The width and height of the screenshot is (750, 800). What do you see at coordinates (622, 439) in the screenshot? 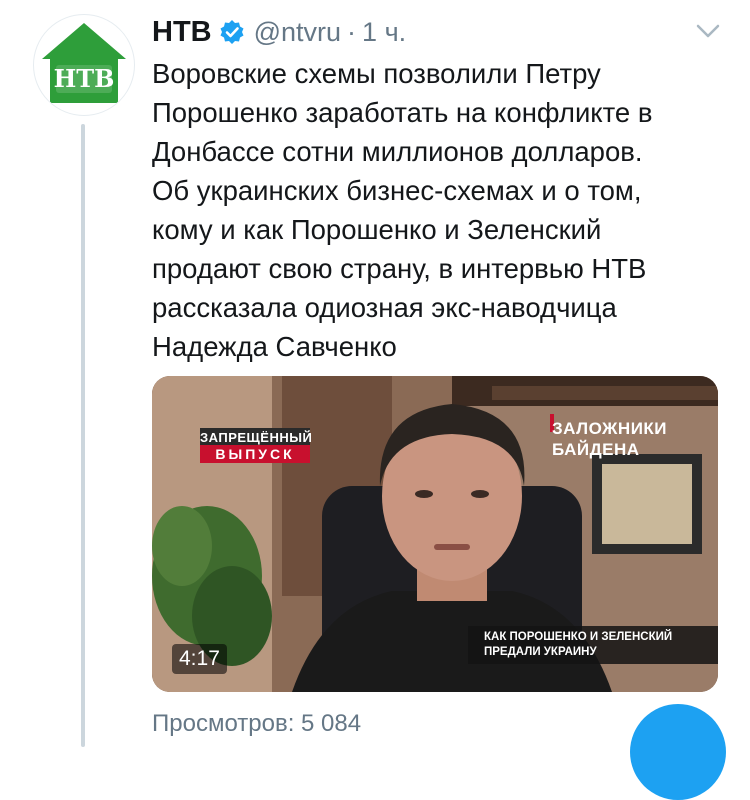
I see `badge-show-title: ЗАЛОЖНИКИ БАЙДЕНА` at bounding box center [622, 439].